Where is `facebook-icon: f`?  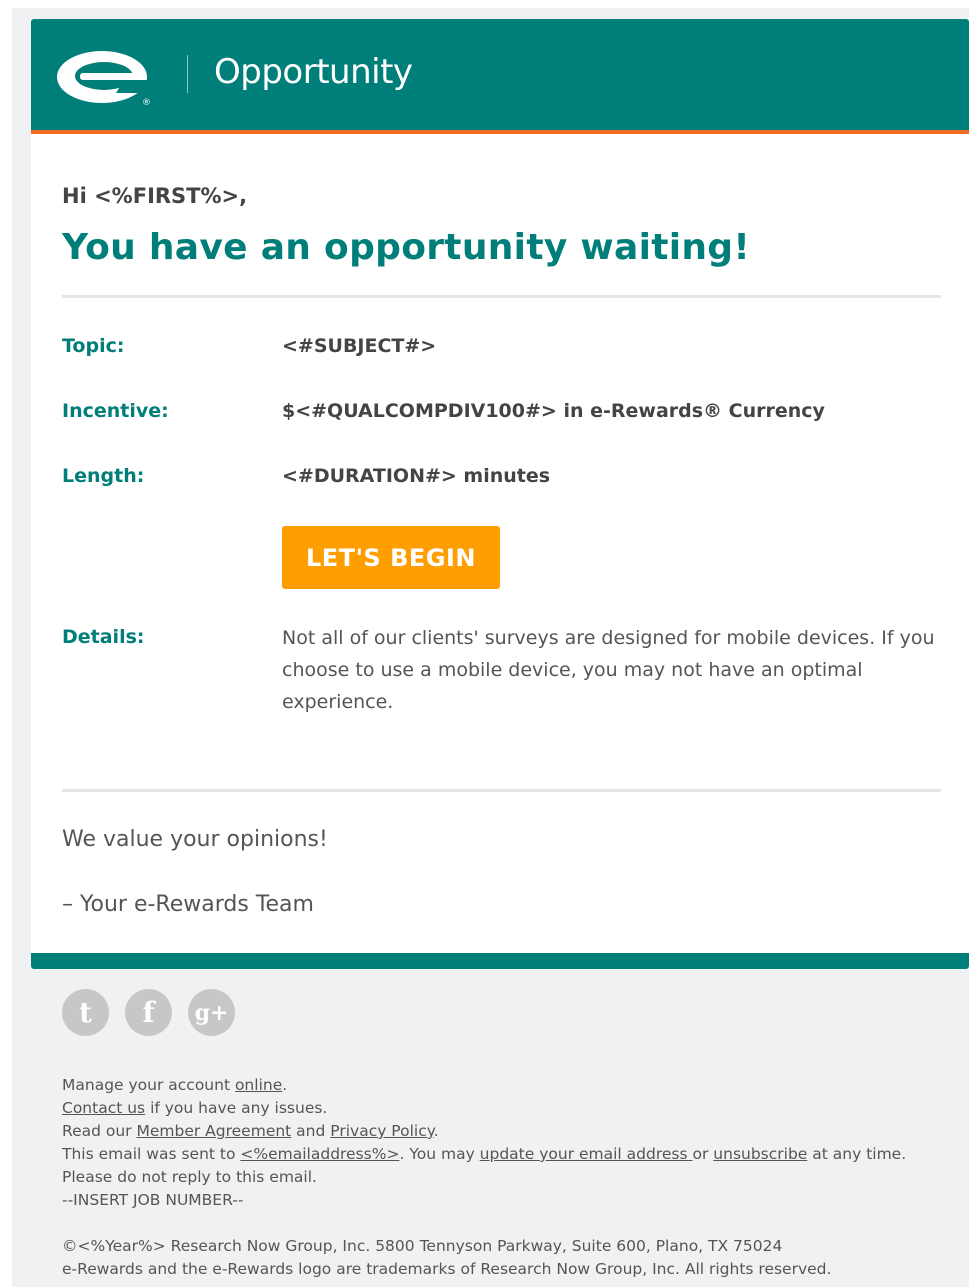 facebook-icon: f is located at coordinates (148, 1012).